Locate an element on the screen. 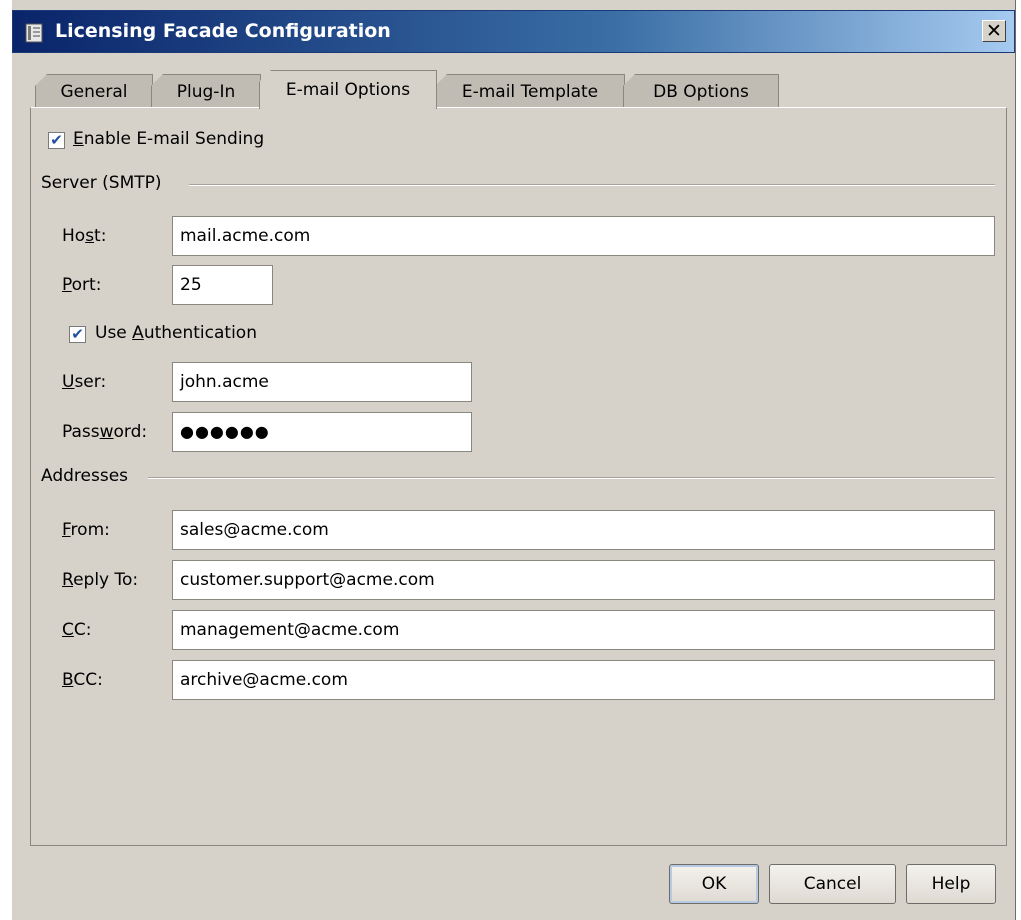 The width and height of the screenshot is (1021, 920). reply-to-input: customer.support@acme.com is located at coordinates (583, 580).